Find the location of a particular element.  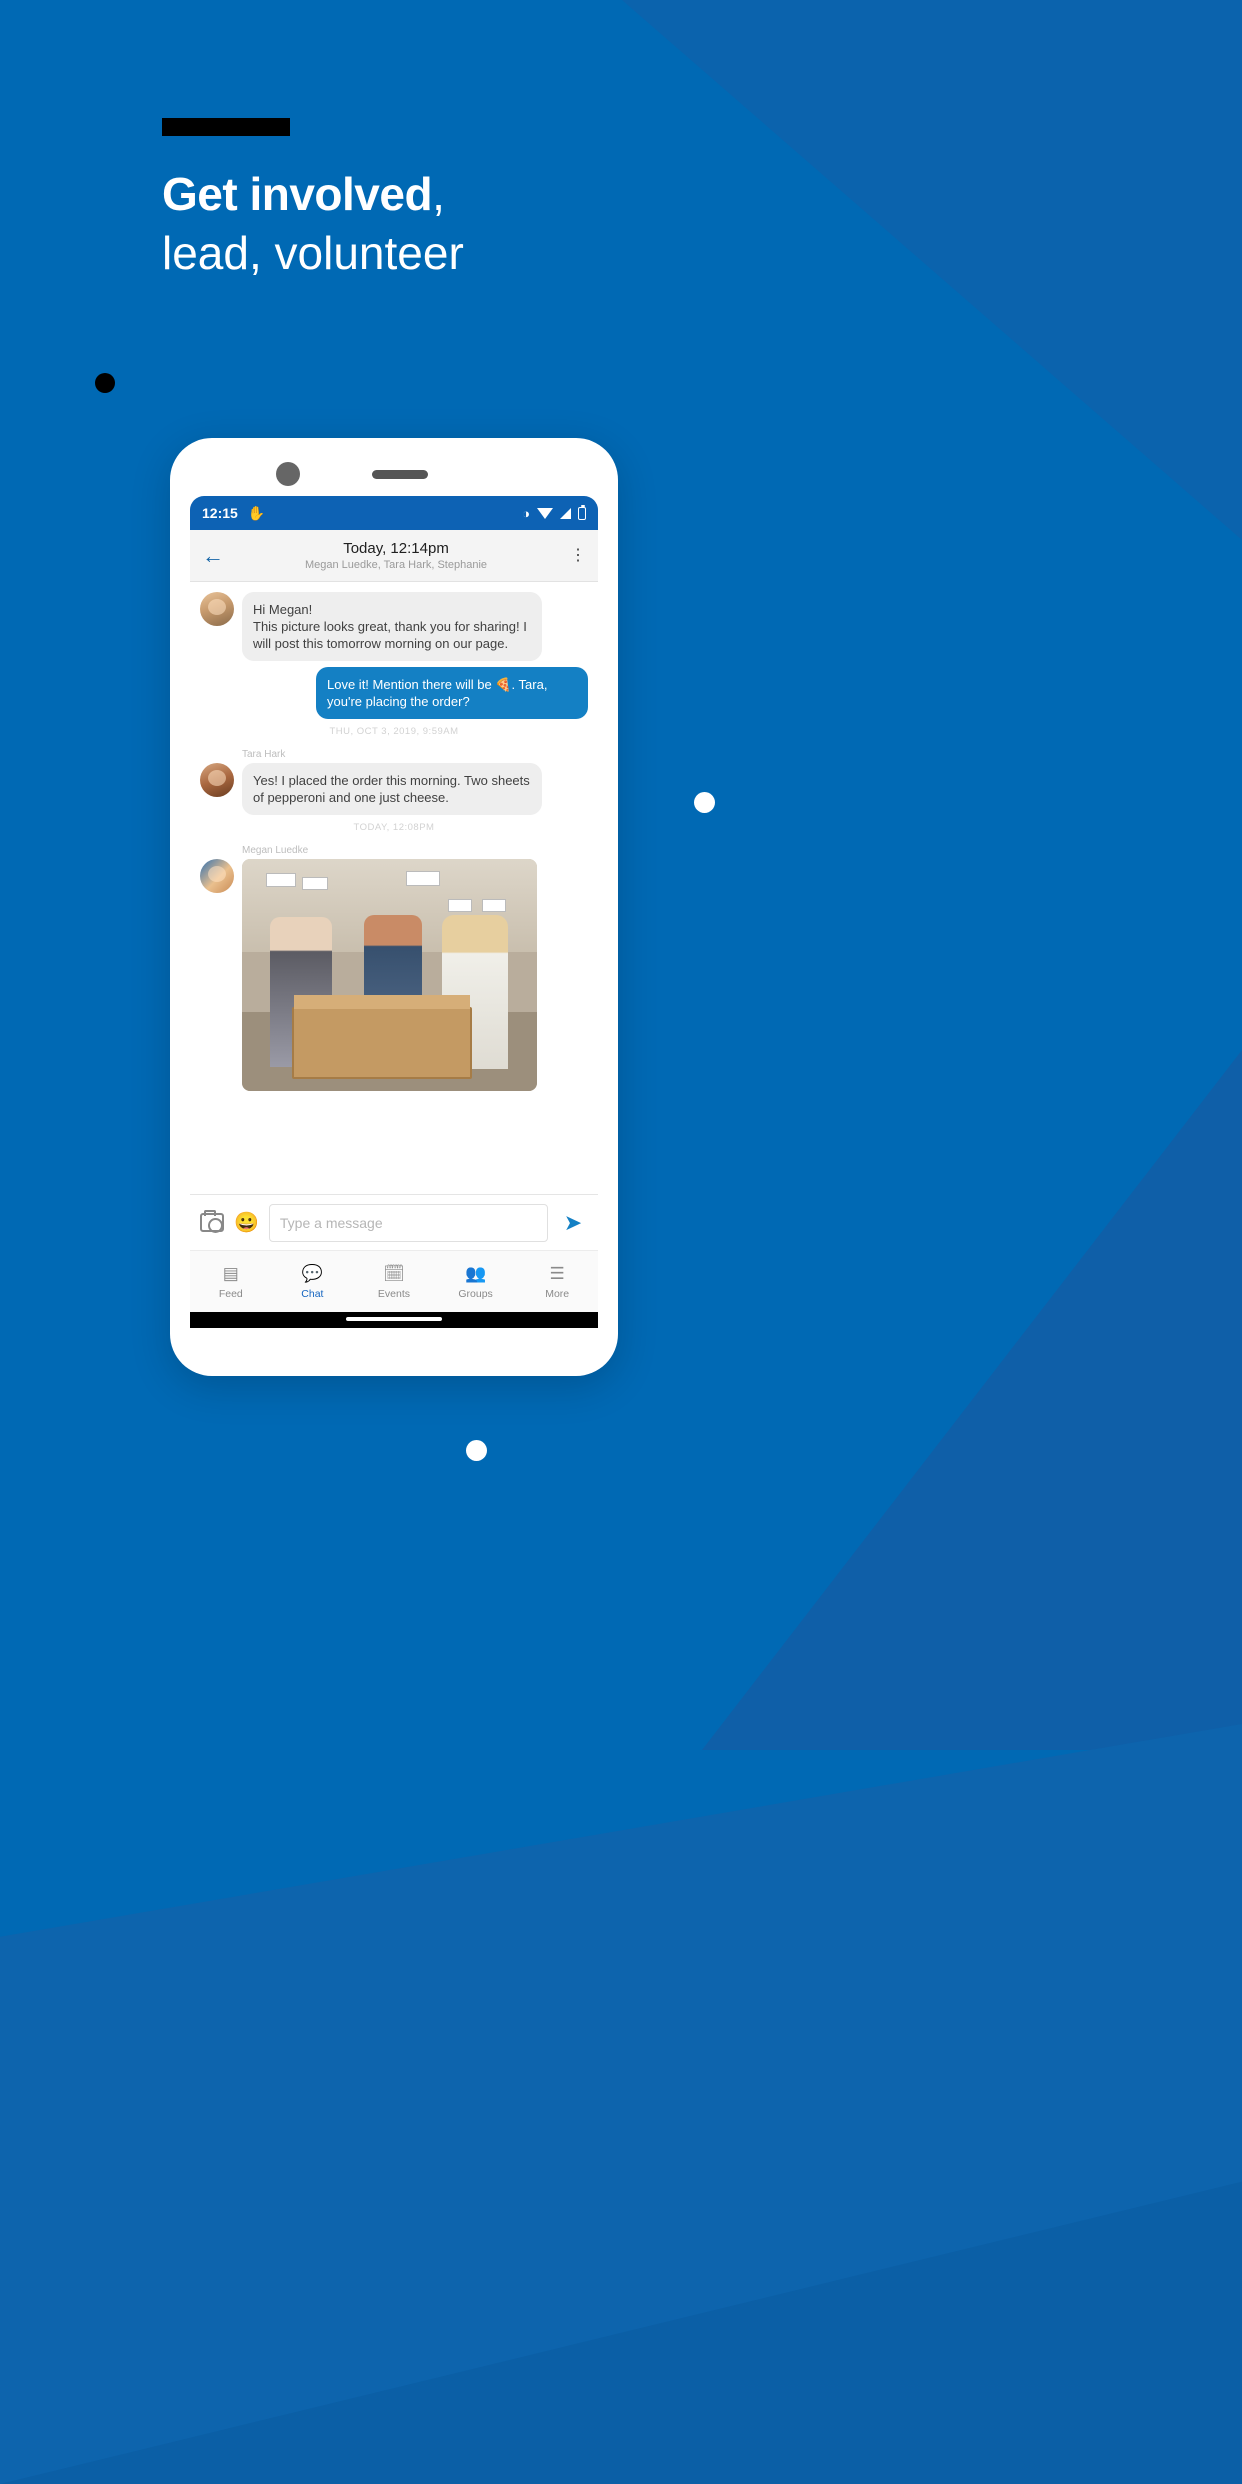

timestamp-divider: THU, OCT 3, 2019, 9:59AM is located at coordinates (394, 731).